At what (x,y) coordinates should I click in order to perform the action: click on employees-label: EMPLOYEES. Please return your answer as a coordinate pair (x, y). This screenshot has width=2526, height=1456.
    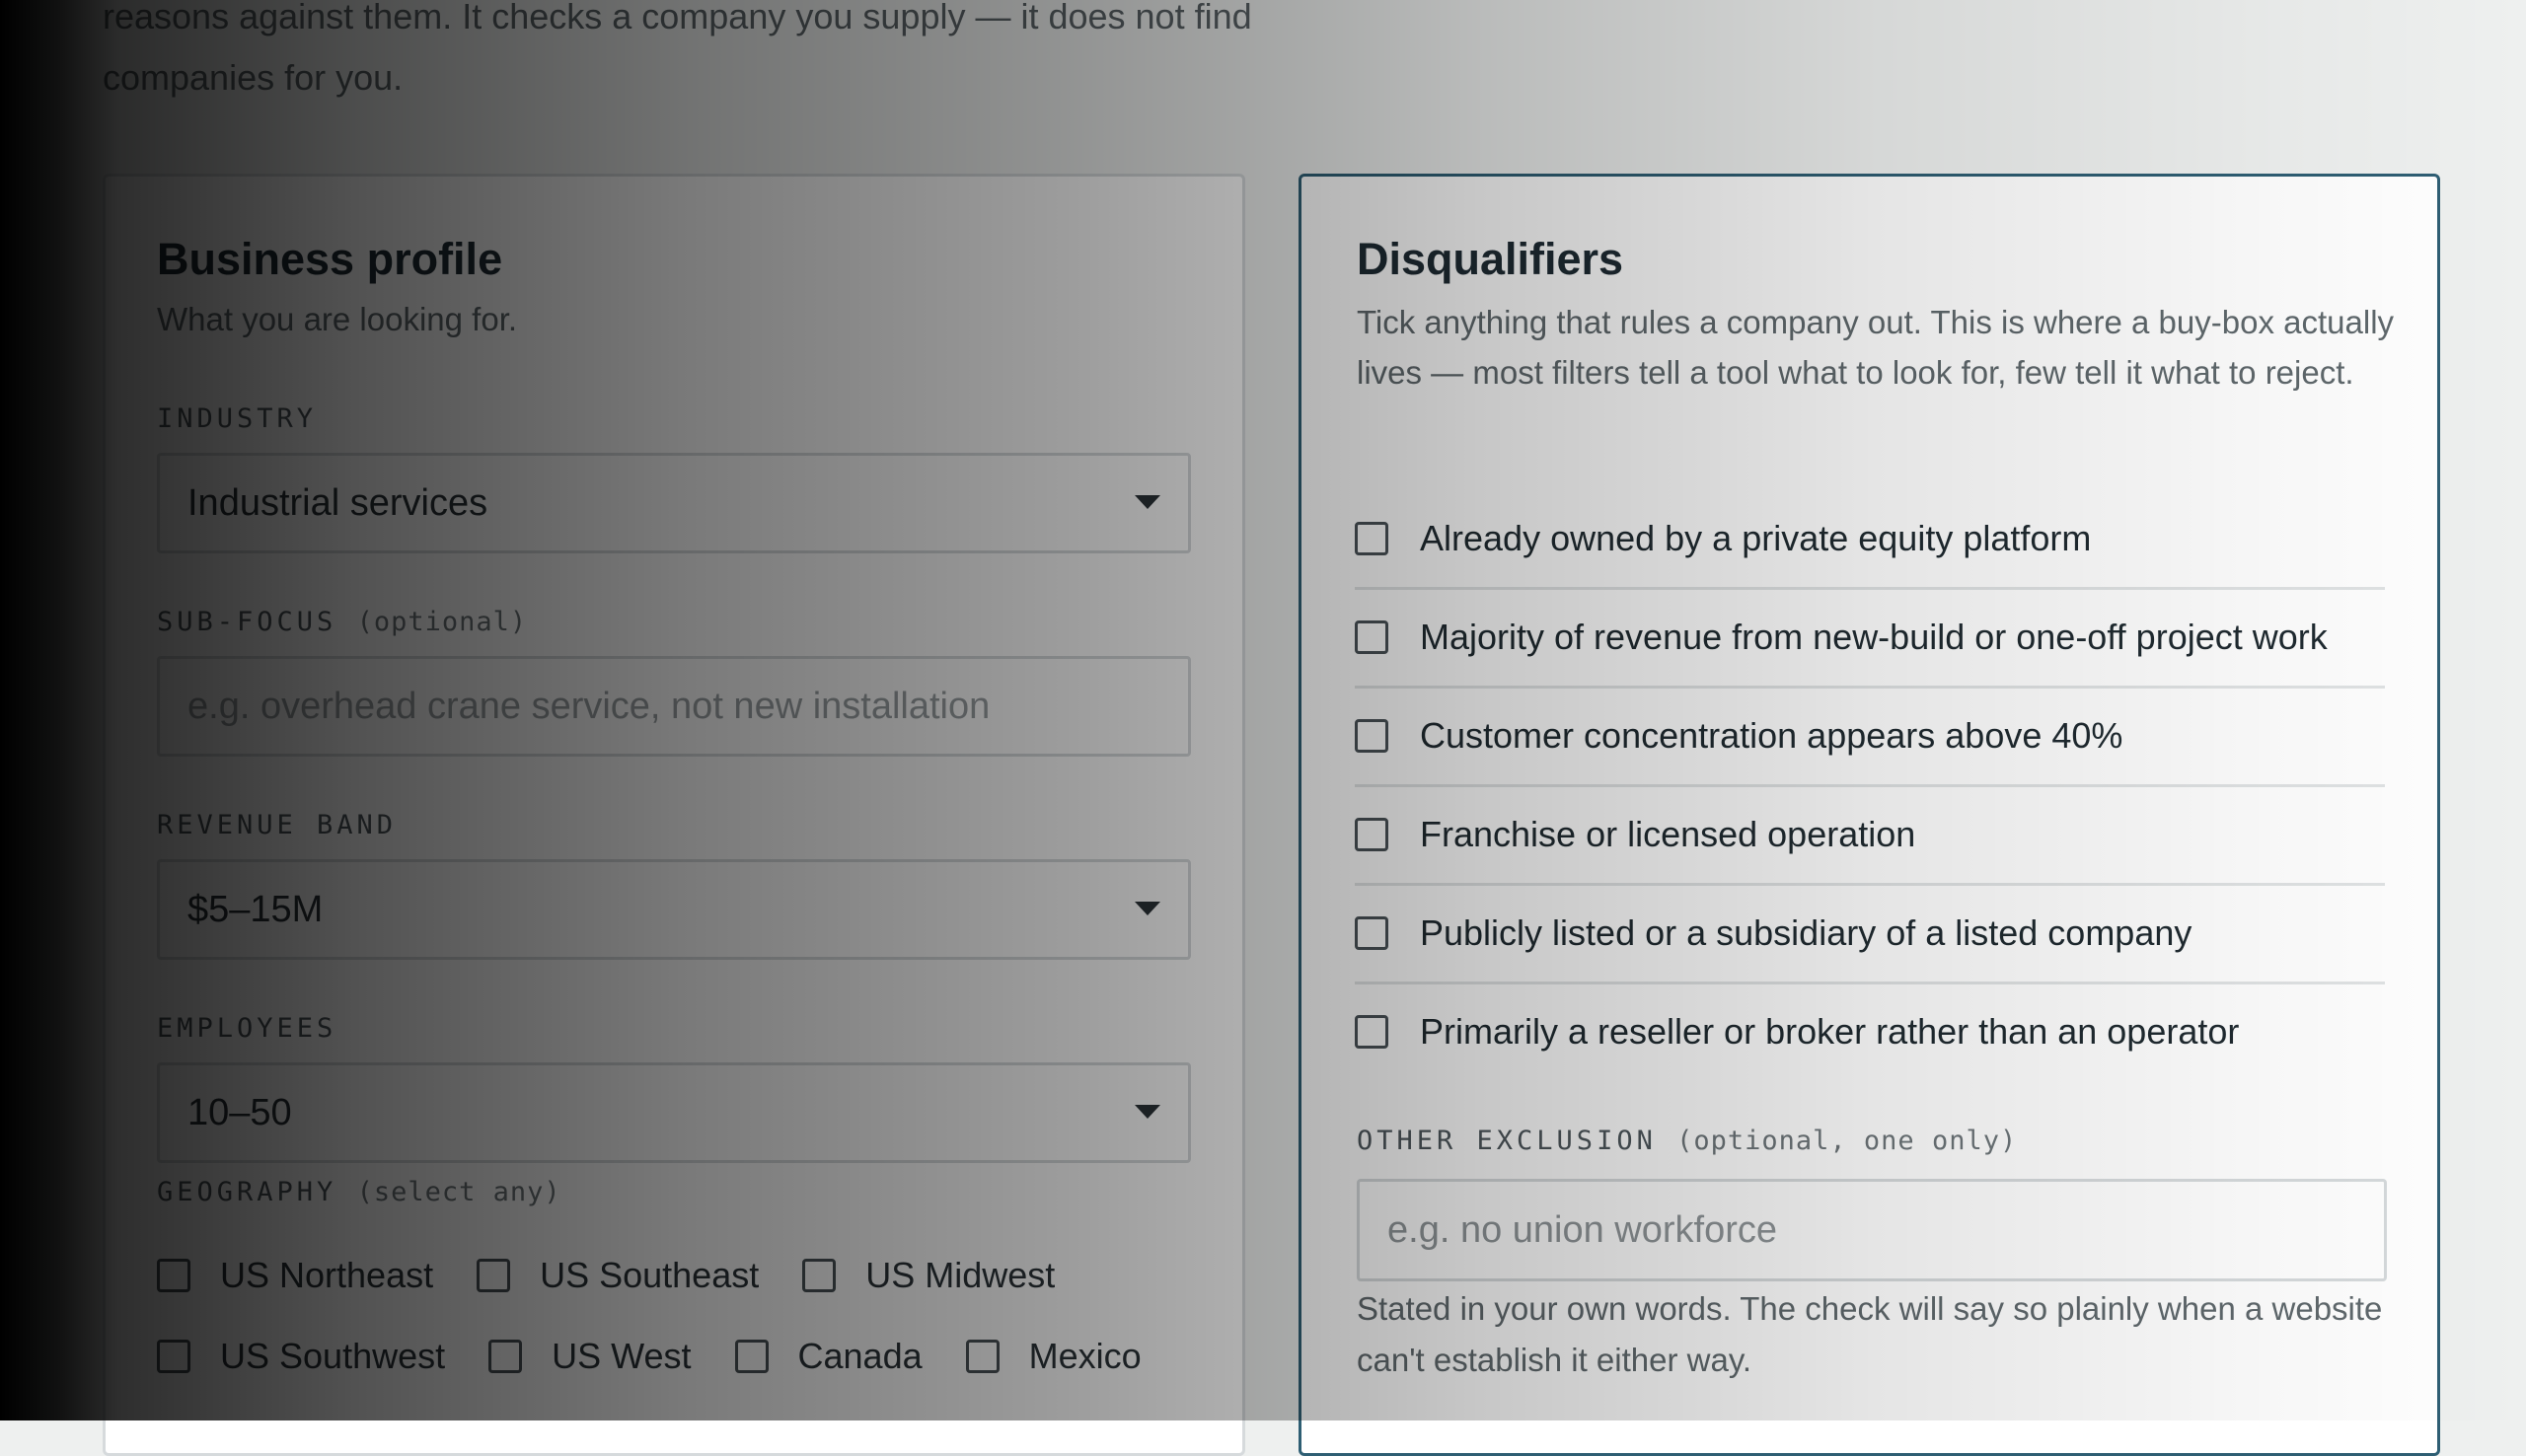
    Looking at the image, I should click on (246, 1028).